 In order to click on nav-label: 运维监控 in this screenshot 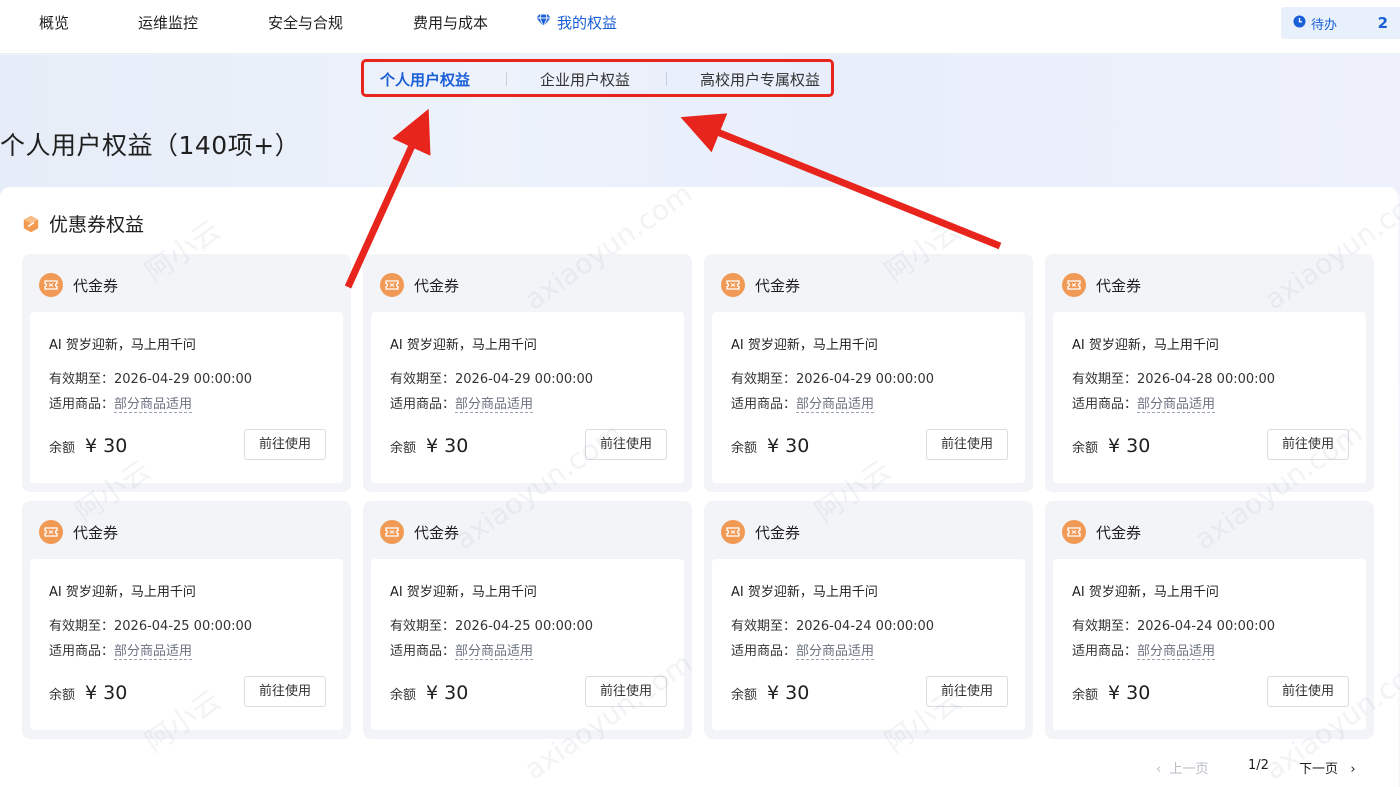, I will do `click(168, 23)`.